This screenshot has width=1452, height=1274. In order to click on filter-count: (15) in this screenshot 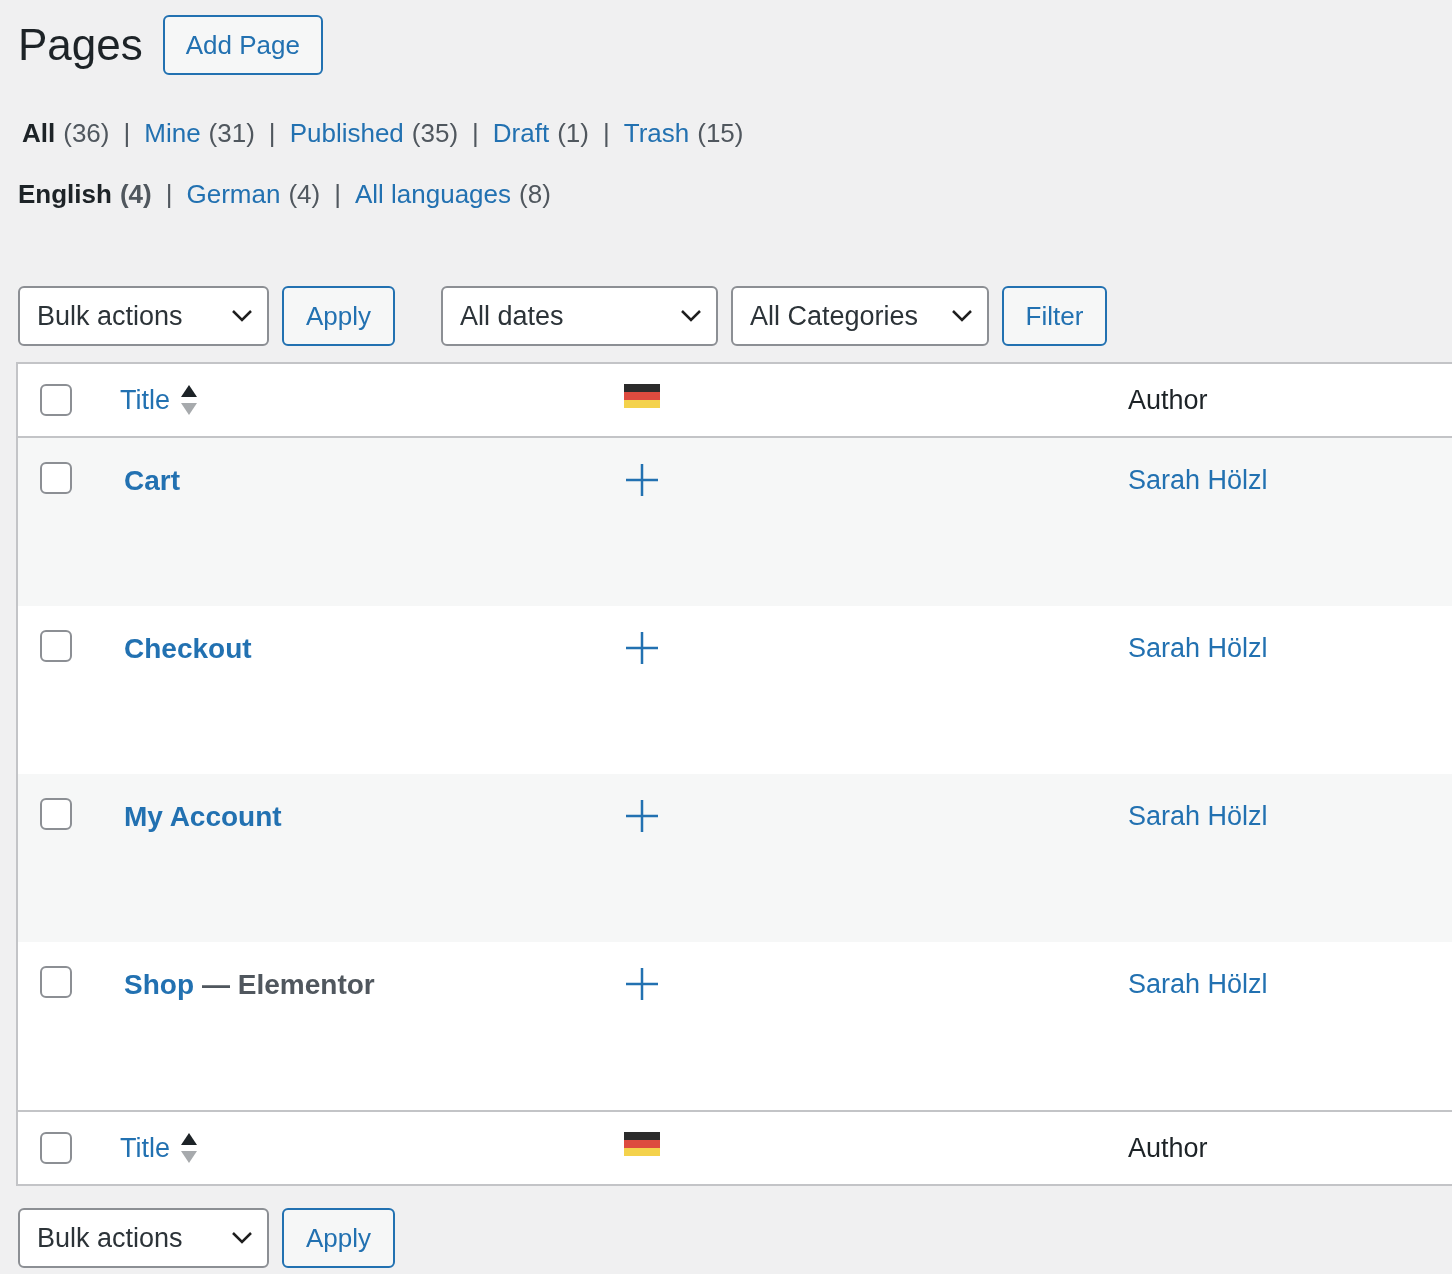, I will do `click(720, 133)`.